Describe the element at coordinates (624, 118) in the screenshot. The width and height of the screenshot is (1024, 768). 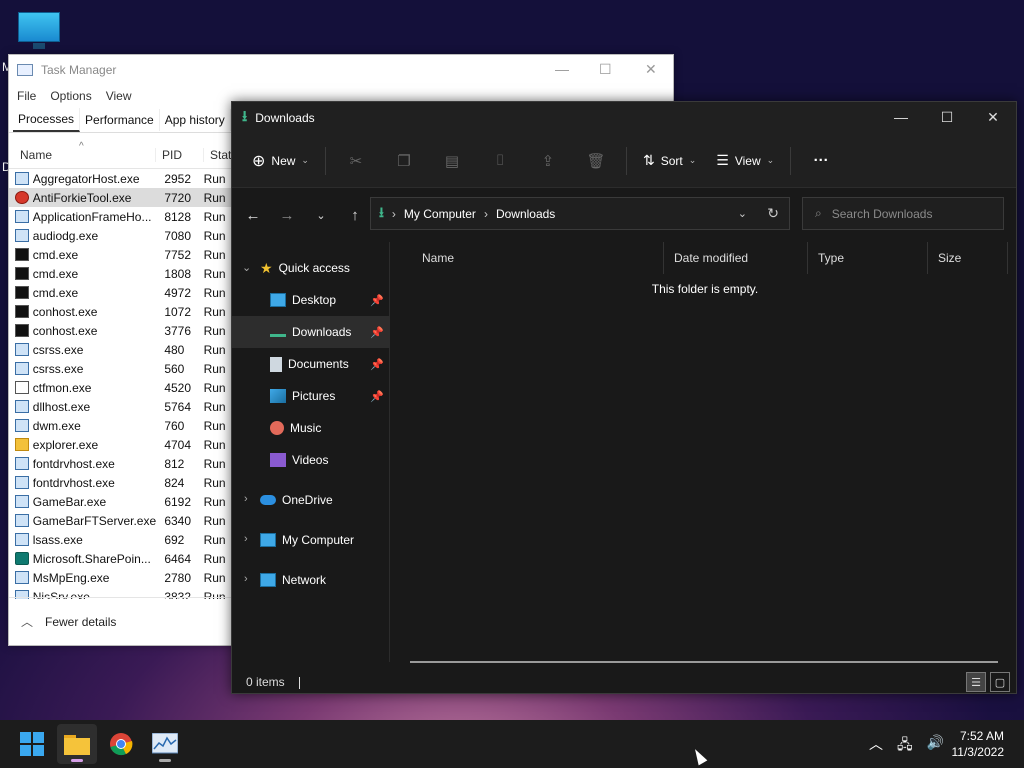
I see `explorer-titlebar: ⭳ Downloads — ☐ ✕` at that location.